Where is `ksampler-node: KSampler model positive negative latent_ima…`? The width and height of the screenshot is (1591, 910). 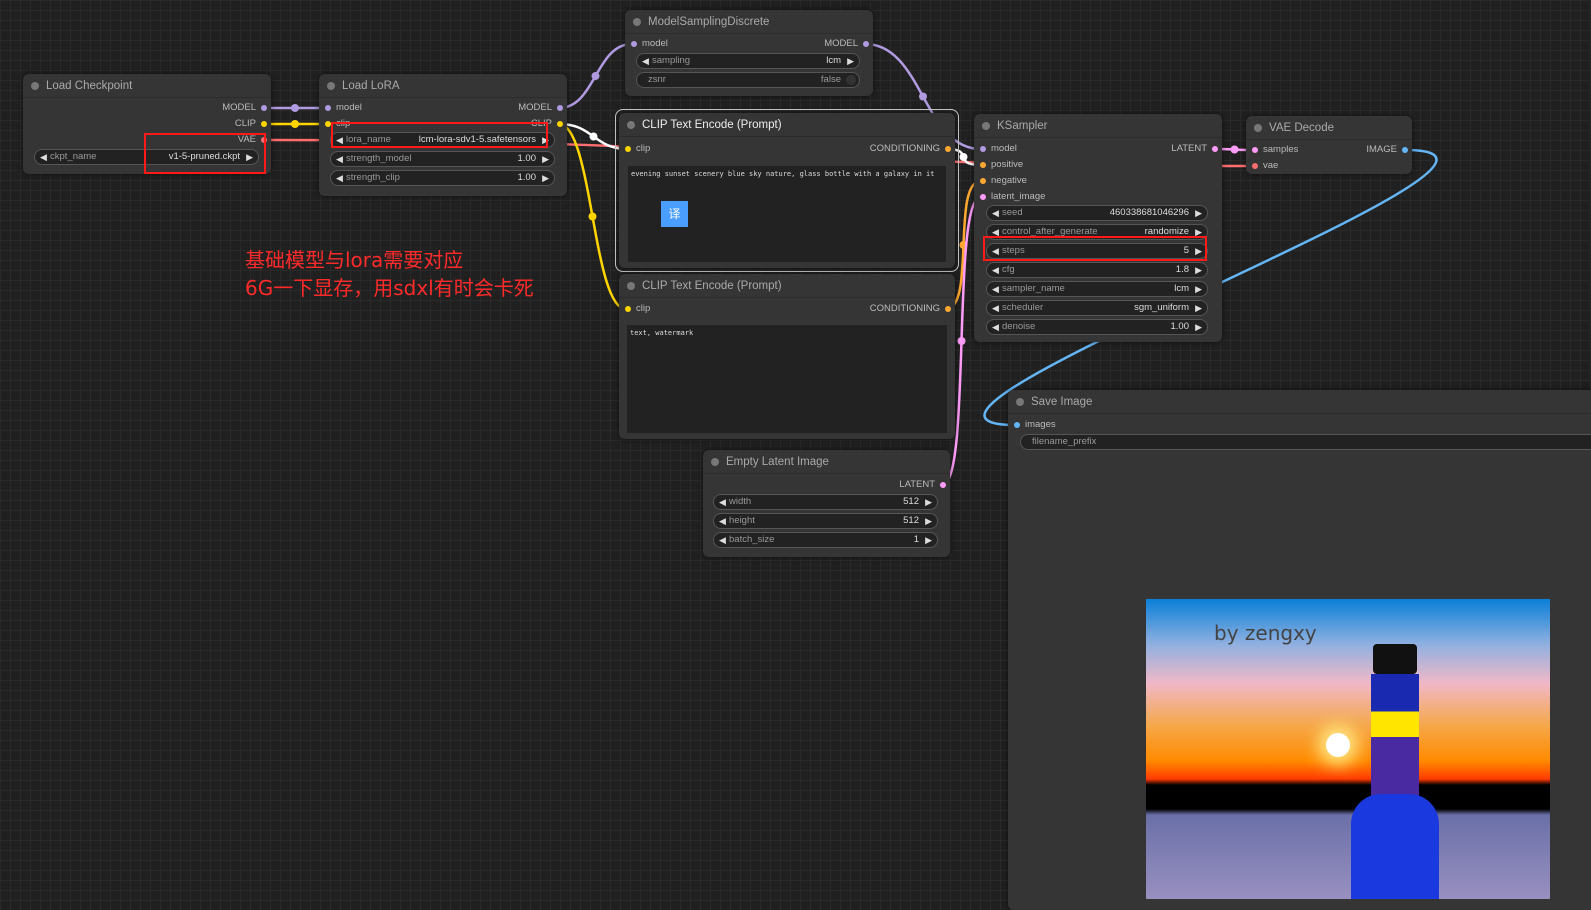
ksampler-node: KSampler model positive negative latent_ima… is located at coordinates (1098, 228).